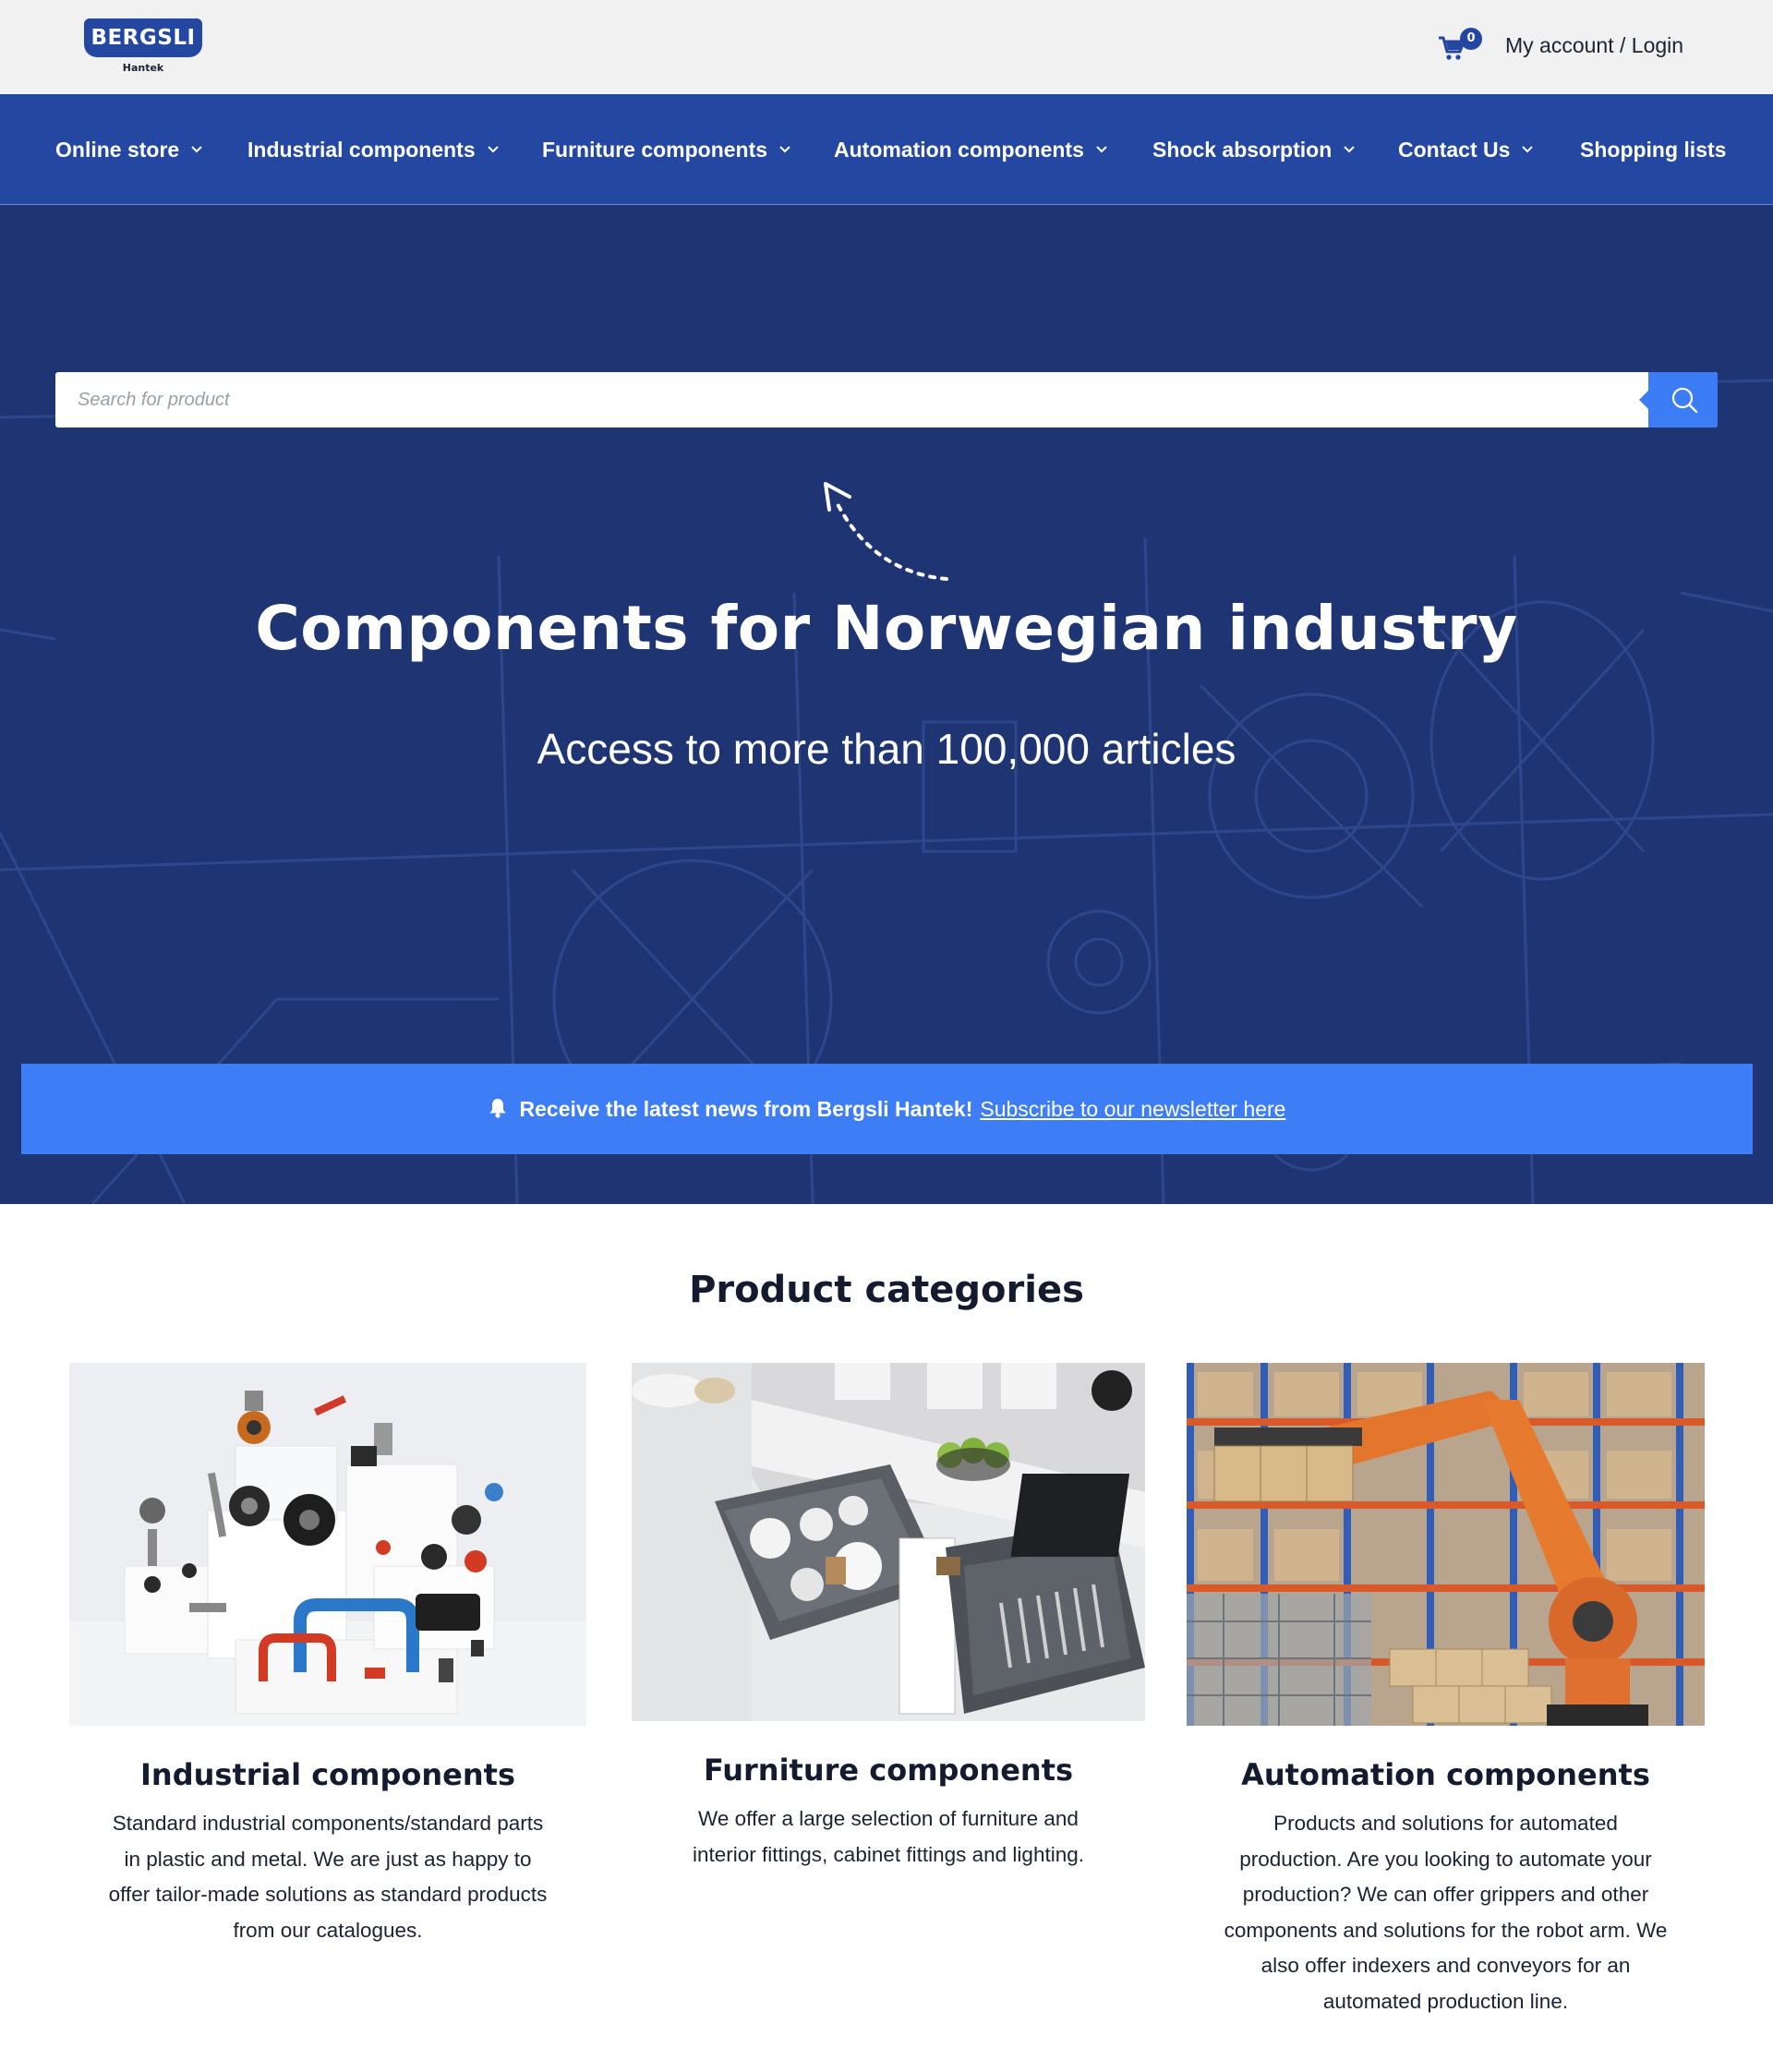 Image resolution: width=1773 pixels, height=2072 pixels. Describe the element at coordinates (117, 150) in the screenshot. I see `nav-item-label: Online store` at that location.